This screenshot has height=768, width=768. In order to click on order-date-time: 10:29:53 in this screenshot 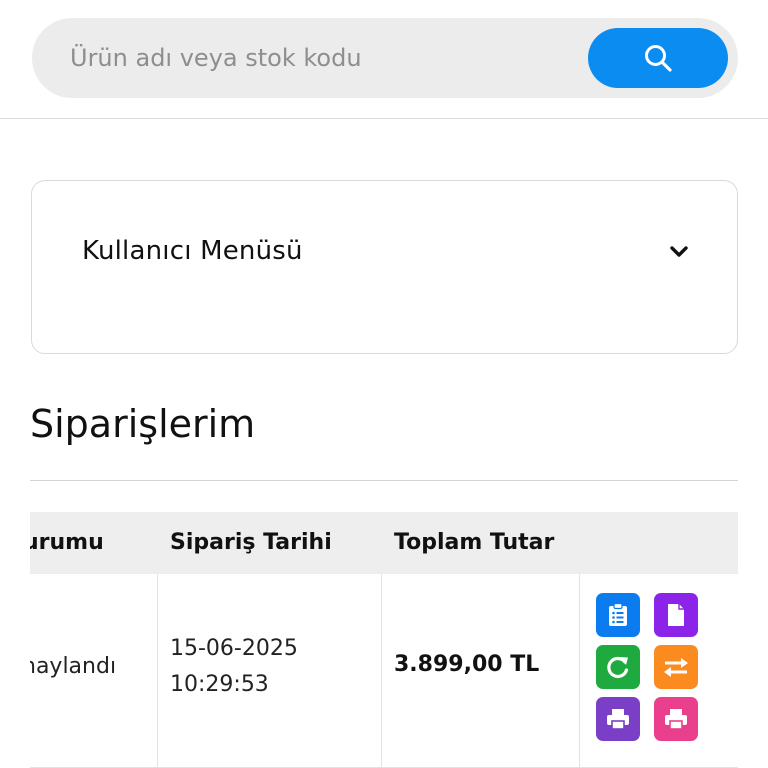, I will do `click(219, 684)`.